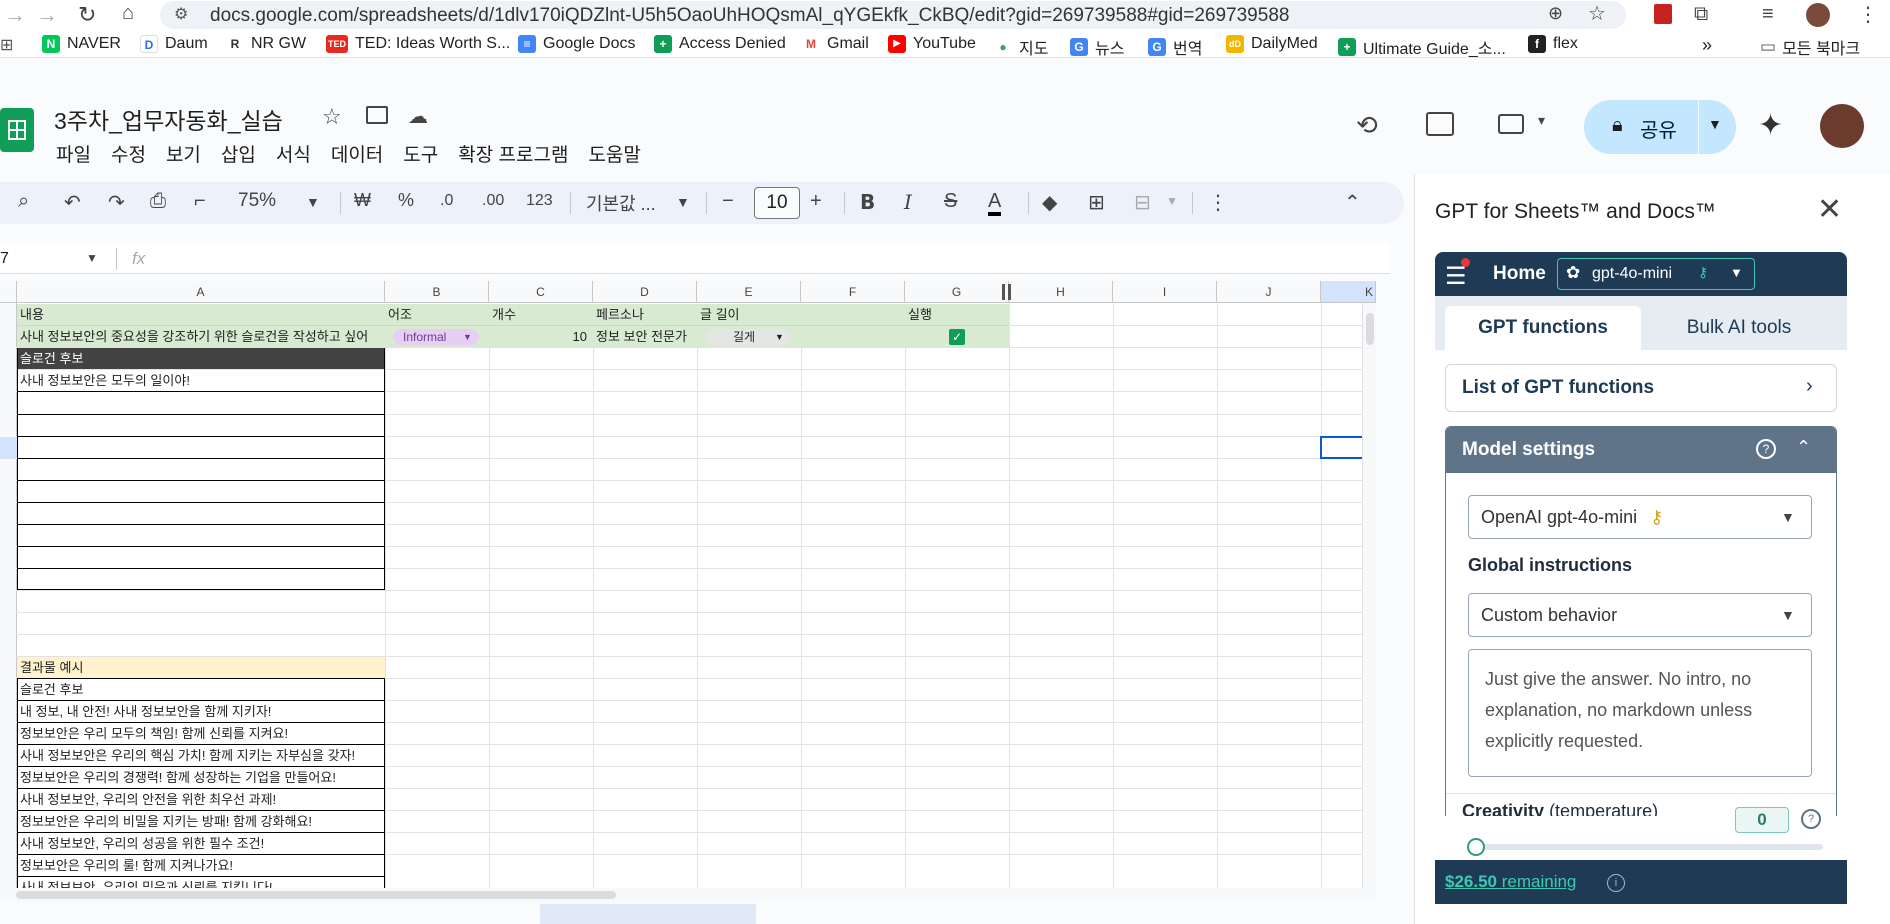  I want to click on row-headers, so click(8, 595).